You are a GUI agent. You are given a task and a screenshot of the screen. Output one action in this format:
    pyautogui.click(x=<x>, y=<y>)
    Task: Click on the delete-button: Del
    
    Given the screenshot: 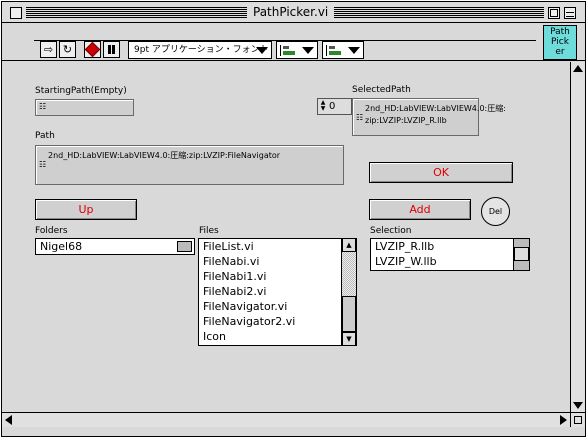 What is the action you would take?
    pyautogui.click(x=495, y=211)
    